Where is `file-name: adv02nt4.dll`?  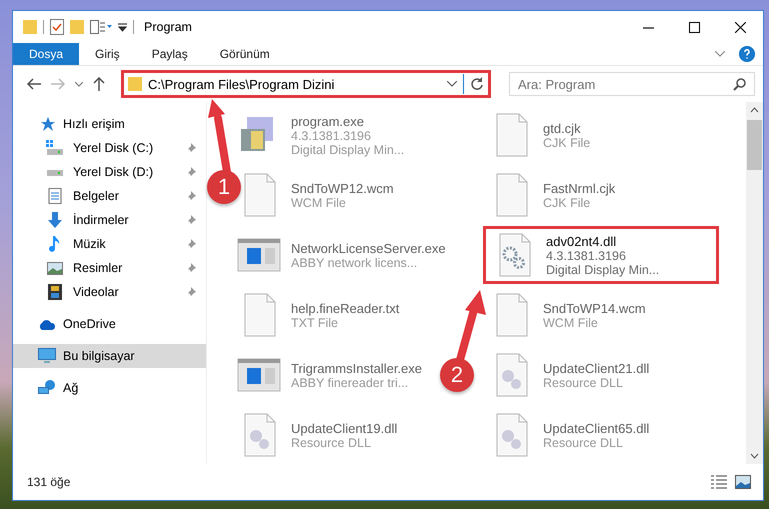
file-name: adv02nt4.dll is located at coordinates (603, 241).